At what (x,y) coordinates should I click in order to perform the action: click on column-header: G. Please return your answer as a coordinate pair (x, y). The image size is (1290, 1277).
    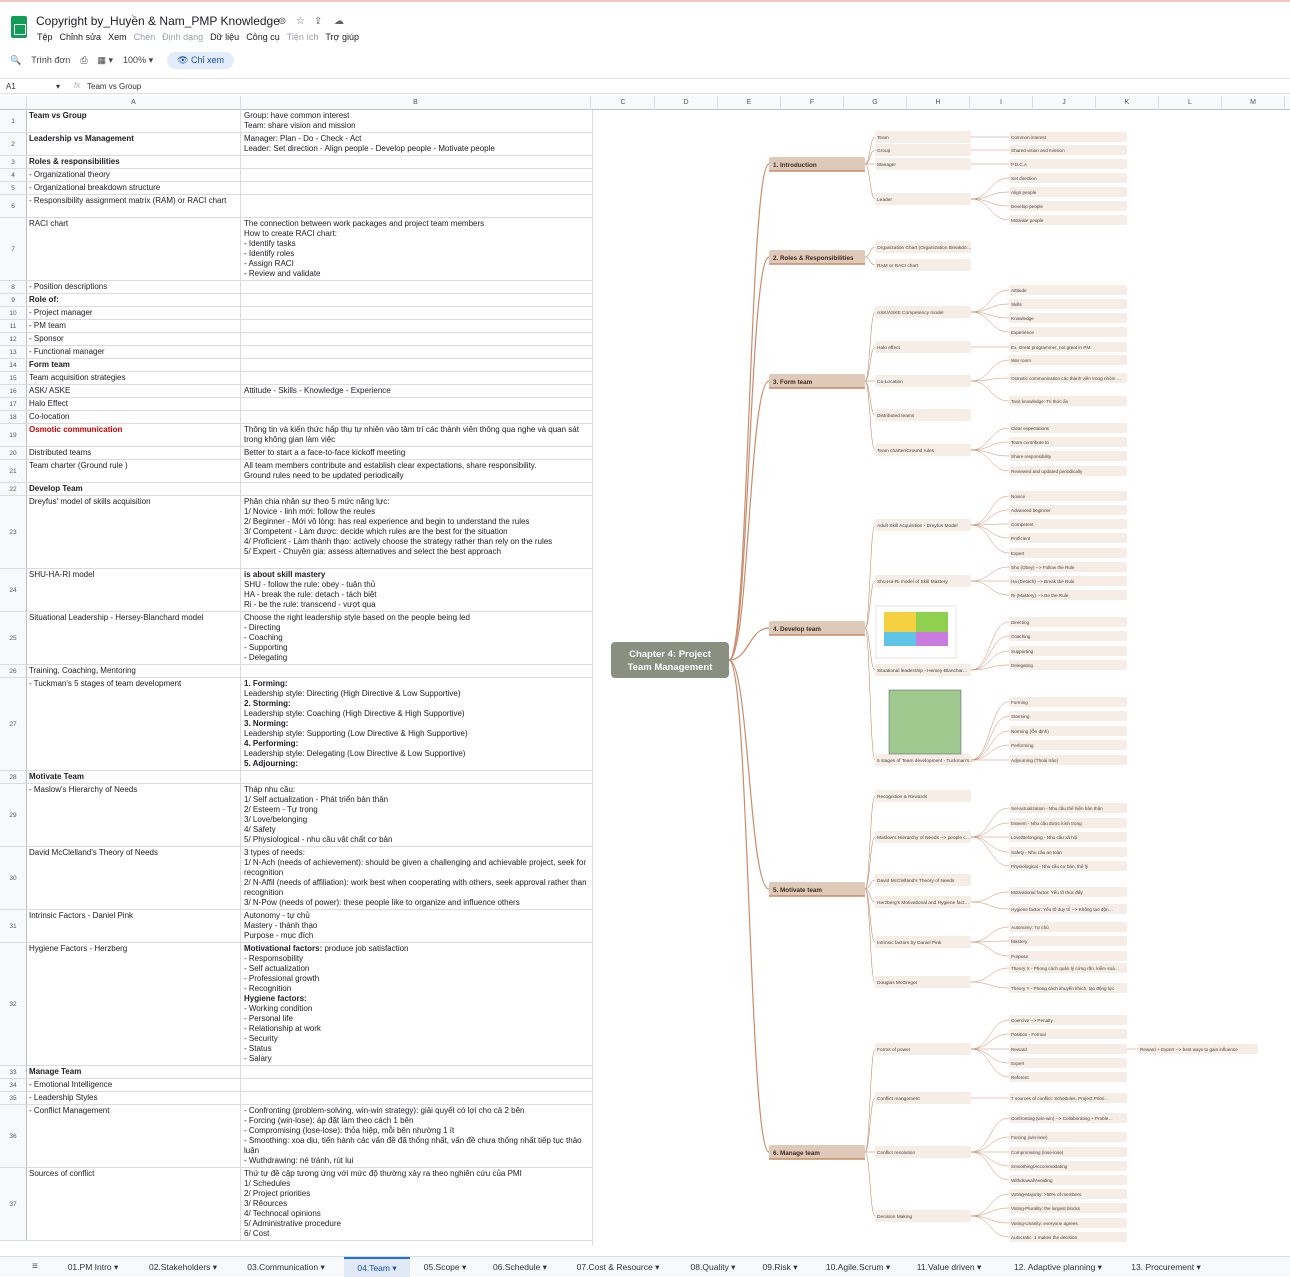
    Looking at the image, I should click on (875, 103).